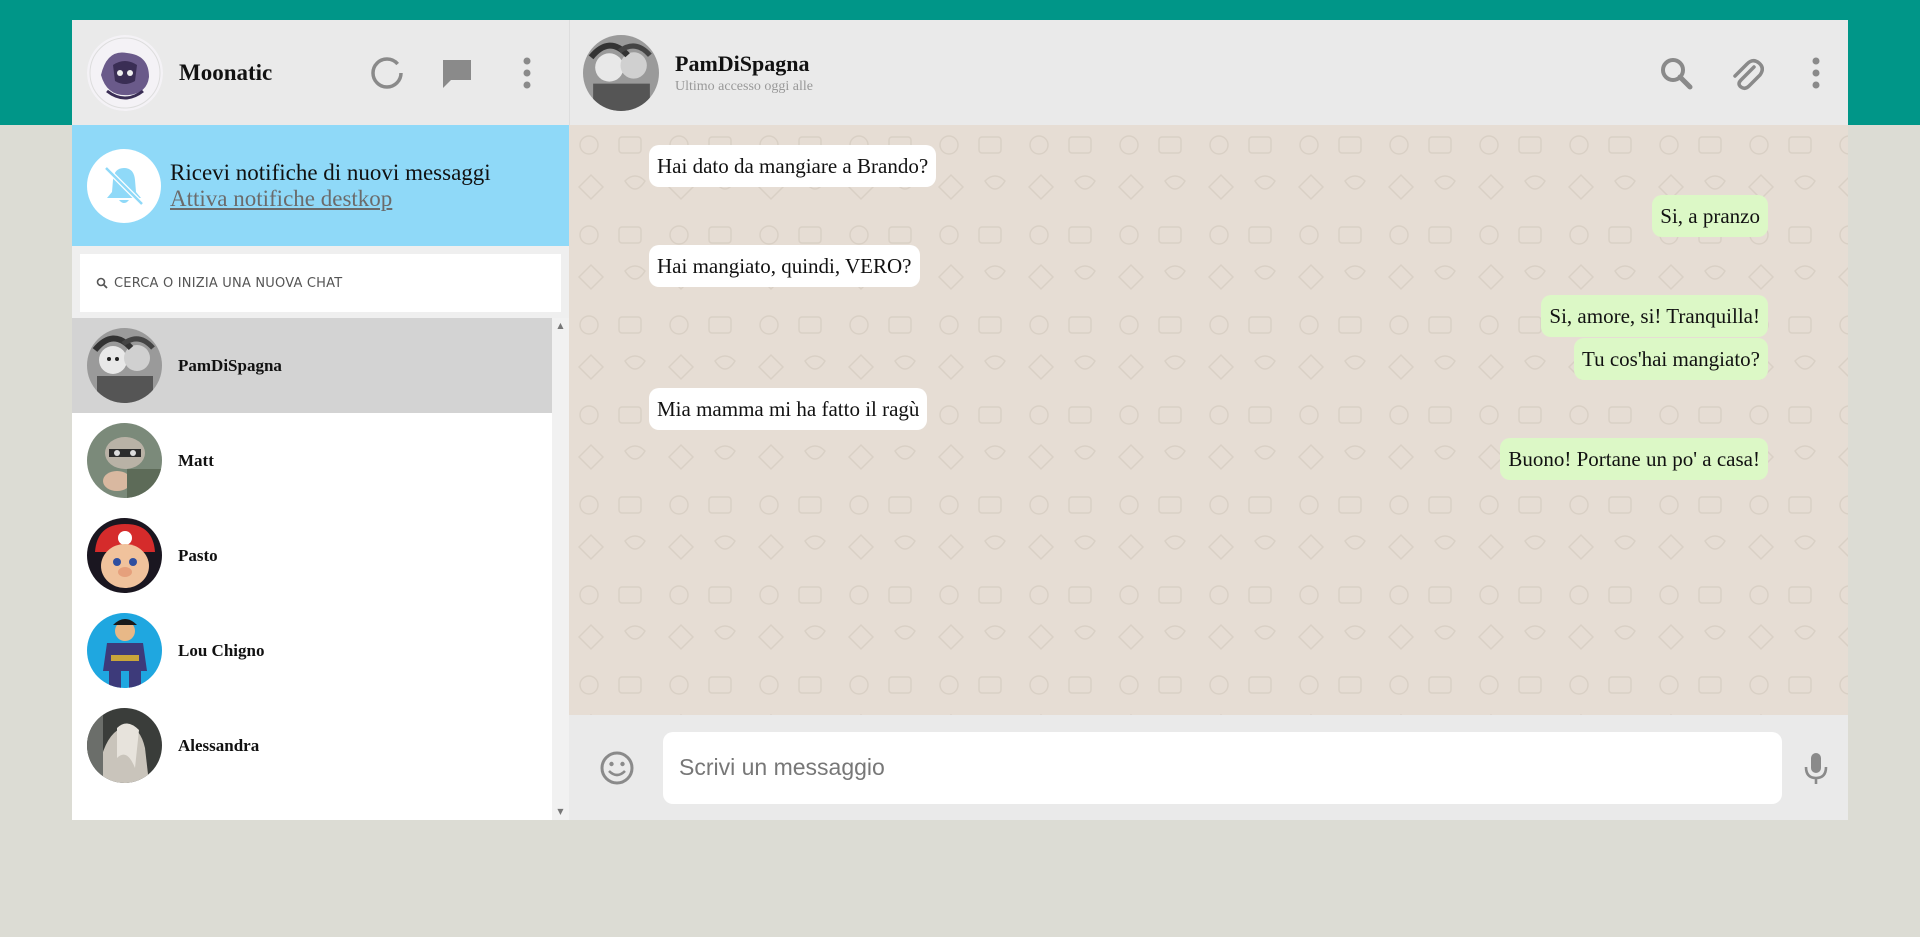 The width and height of the screenshot is (1920, 937). What do you see at coordinates (1634, 459) in the screenshot?
I see `message-bubble: Buono! Portane un po' a casa!` at bounding box center [1634, 459].